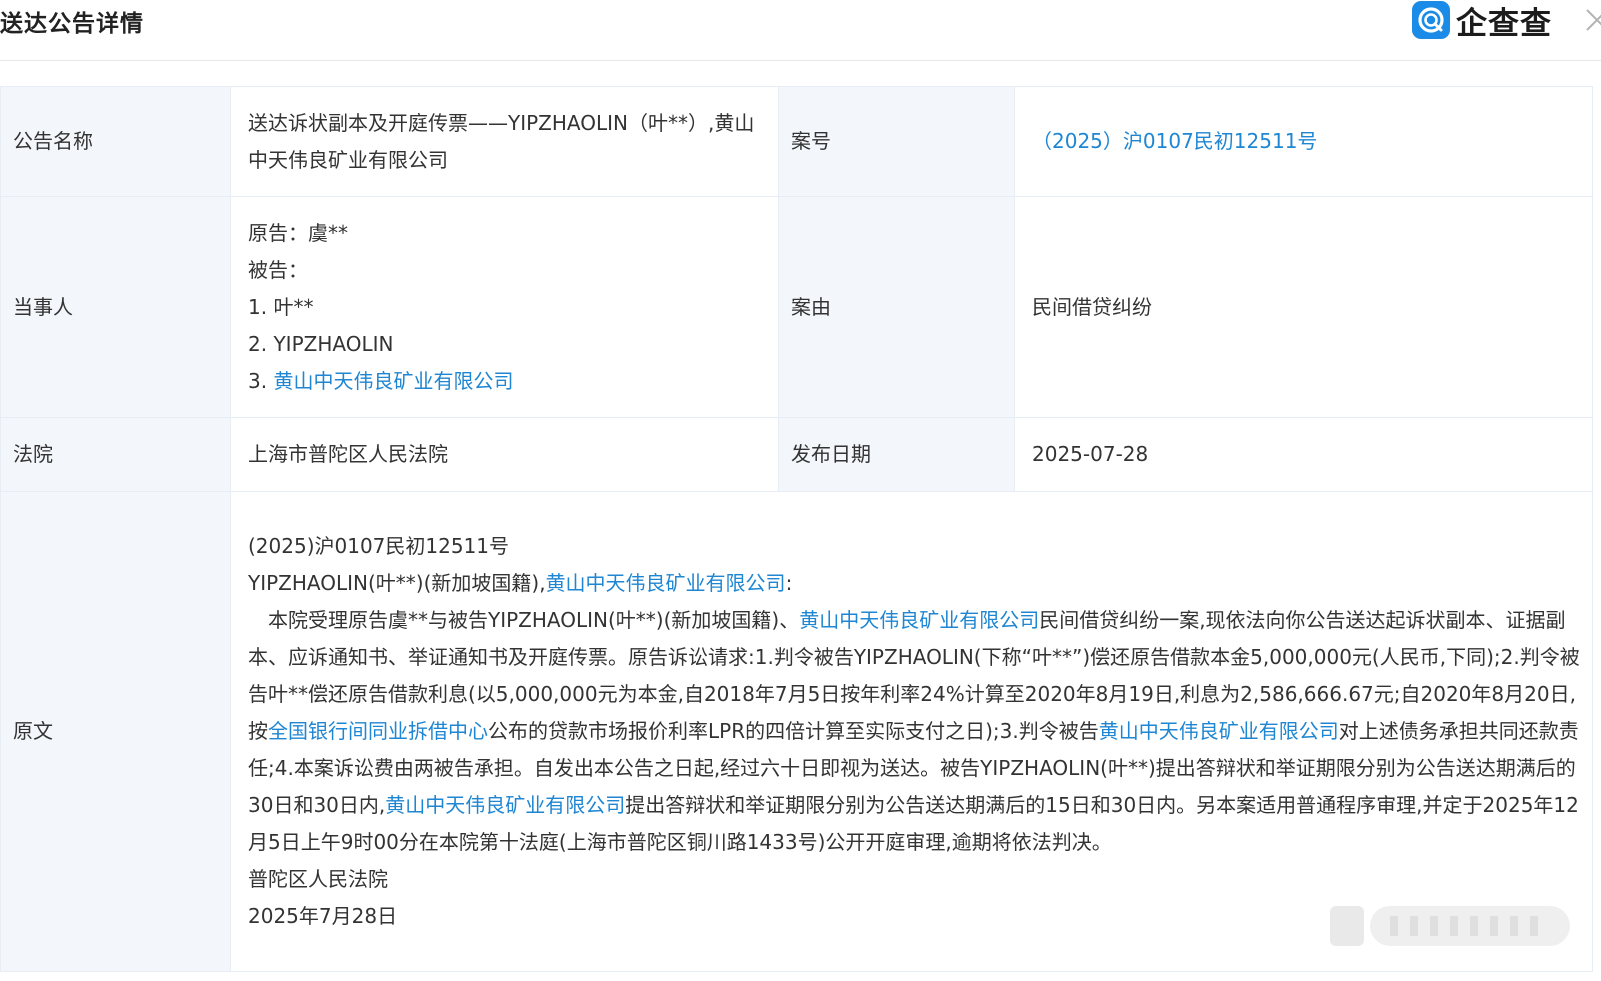 This screenshot has width=1601, height=981. I want to click on close-button, so click(1591, 19).